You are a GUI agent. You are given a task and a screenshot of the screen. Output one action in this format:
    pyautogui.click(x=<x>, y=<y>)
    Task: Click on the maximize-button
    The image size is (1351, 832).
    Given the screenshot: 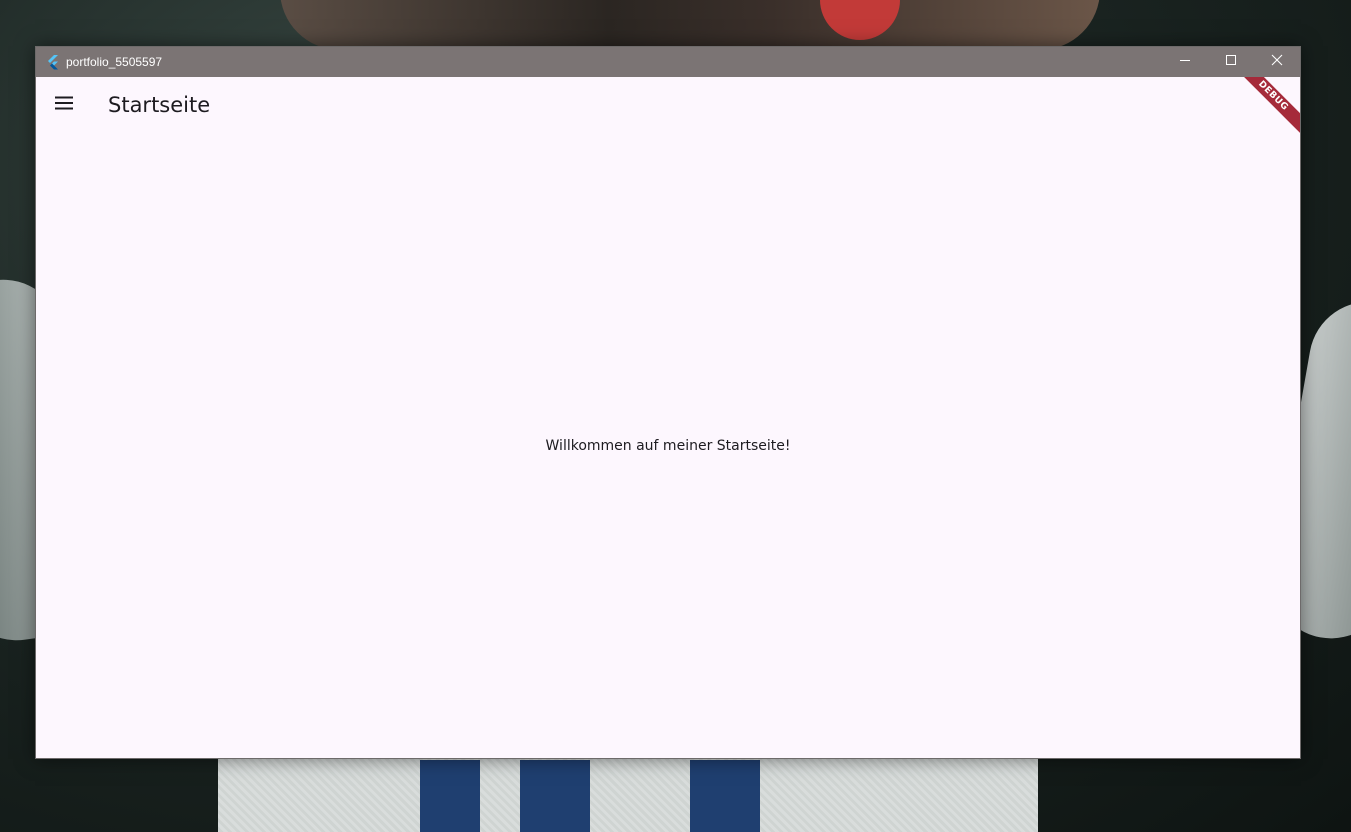 What is the action you would take?
    pyautogui.click(x=1231, y=62)
    